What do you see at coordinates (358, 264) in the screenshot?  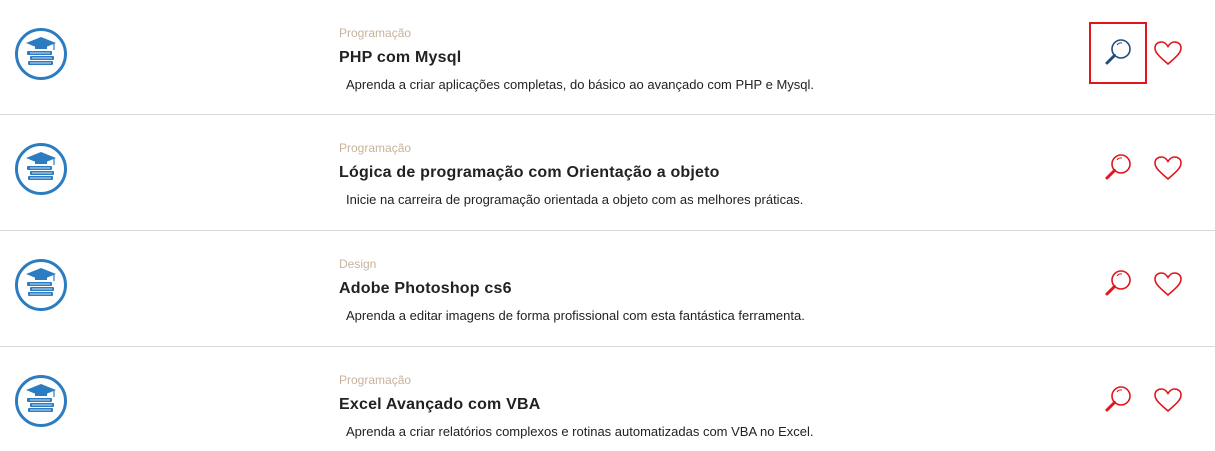 I see `course-category: Design` at bounding box center [358, 264].